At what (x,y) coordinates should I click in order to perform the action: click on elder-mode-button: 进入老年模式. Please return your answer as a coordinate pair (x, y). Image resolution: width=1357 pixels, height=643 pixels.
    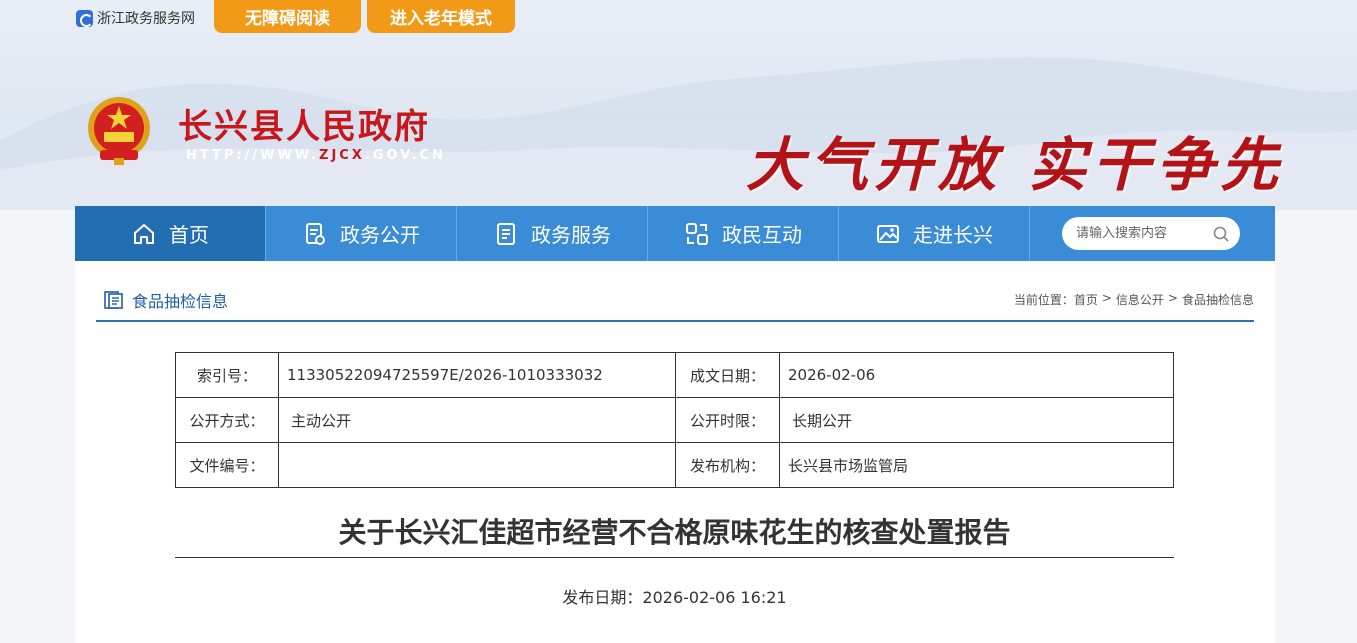
    Looking at the image, I should click on (441, 16).